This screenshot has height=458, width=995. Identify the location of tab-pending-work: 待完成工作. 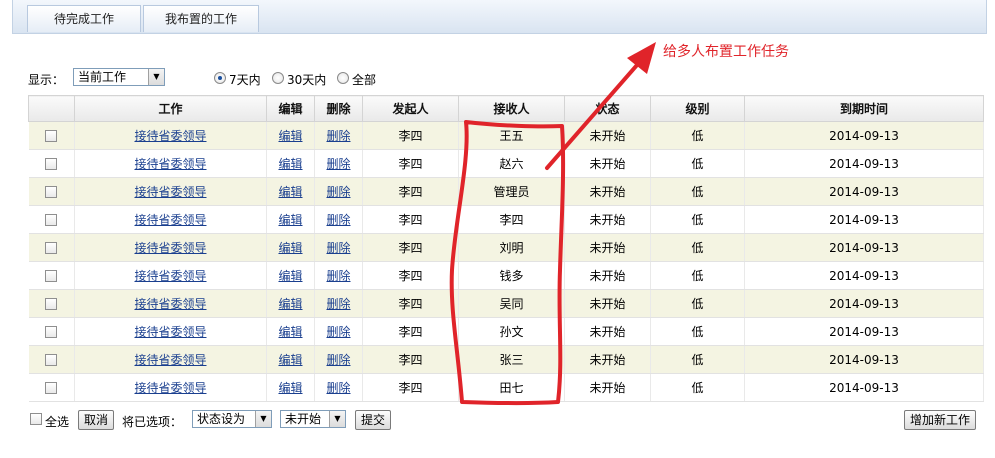
(84, 18).